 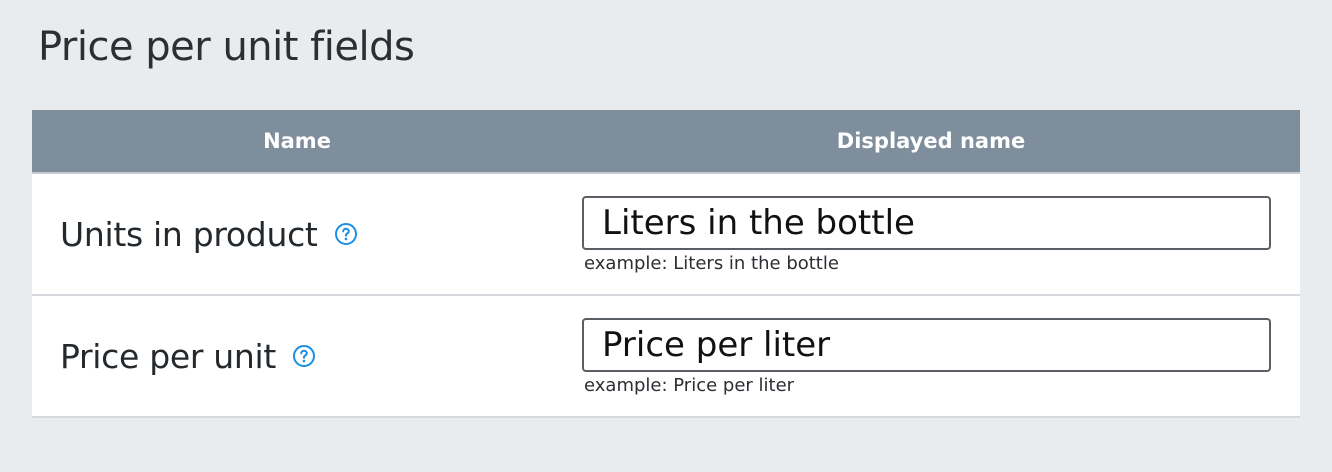 I want to click on displayed-name-cell-content: example: Price per liter, so click(x=931, y=356).